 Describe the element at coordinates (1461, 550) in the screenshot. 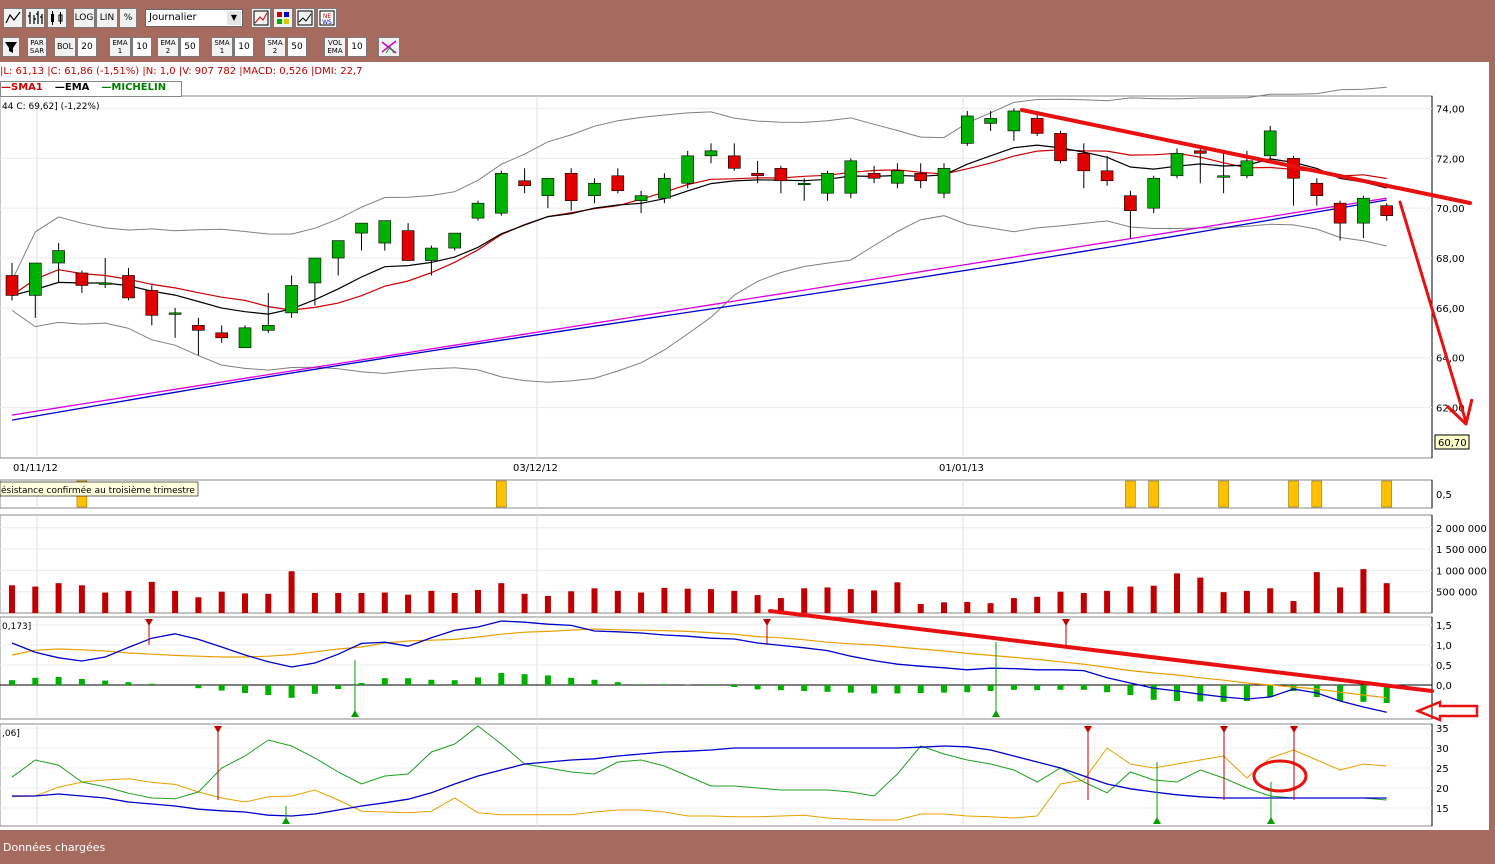

I see `volume-tick-label: 1 500 000` at that location.